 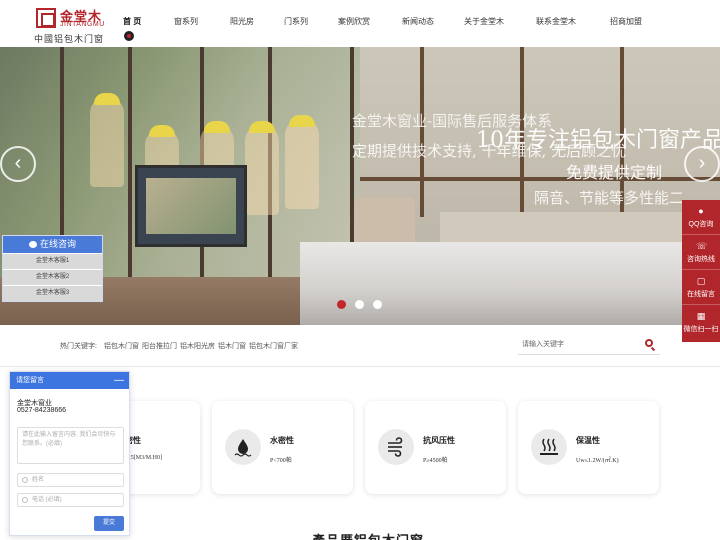 I want to click on message-submit-button: 提交, so click(x=109, y=523).